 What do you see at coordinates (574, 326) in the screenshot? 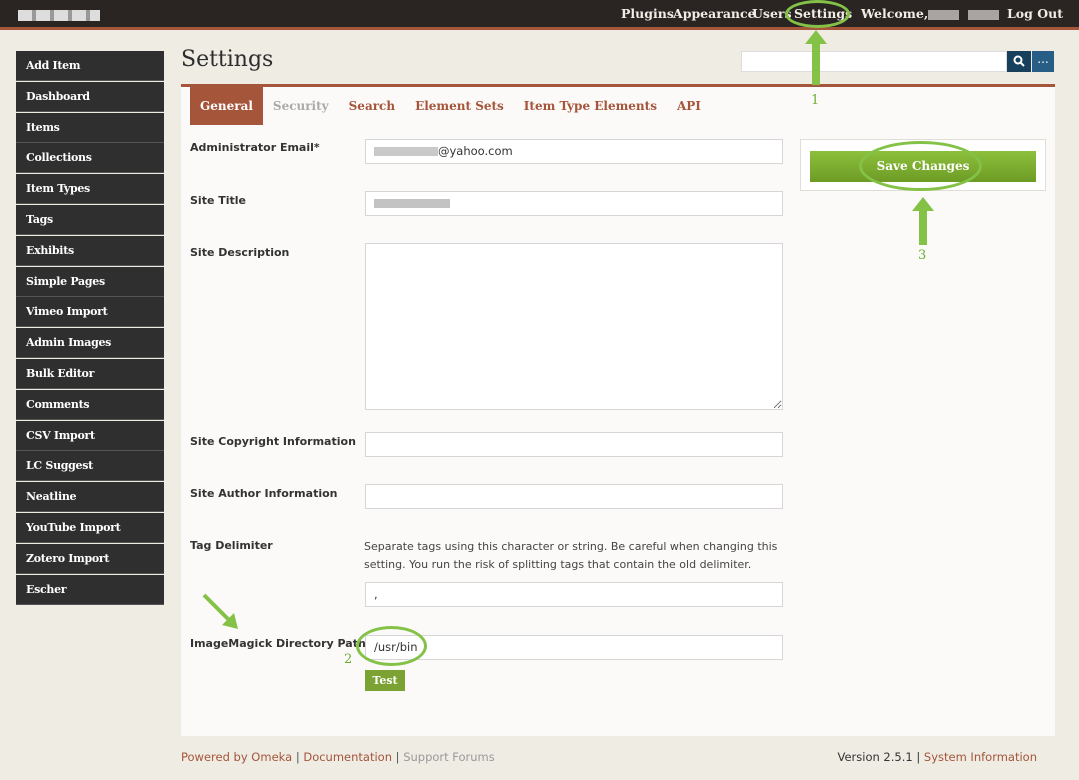
I see `site-description-field` at bounding box center [574, 326].